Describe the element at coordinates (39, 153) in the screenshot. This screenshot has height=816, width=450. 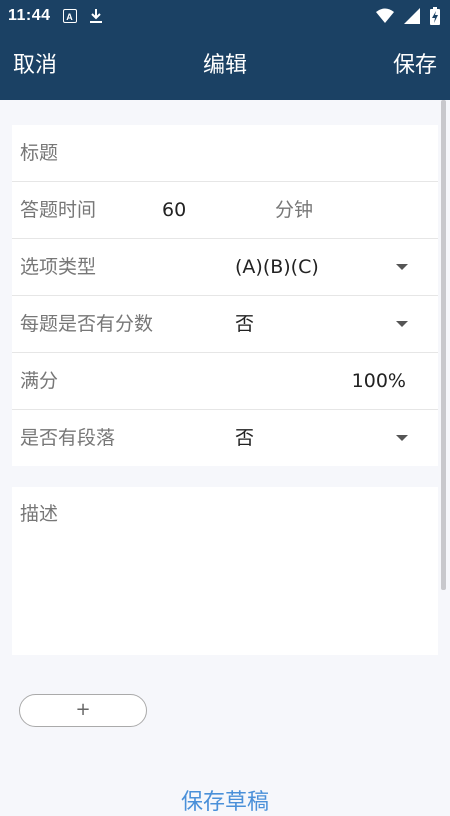
I see `title-input: 标题` at that location.